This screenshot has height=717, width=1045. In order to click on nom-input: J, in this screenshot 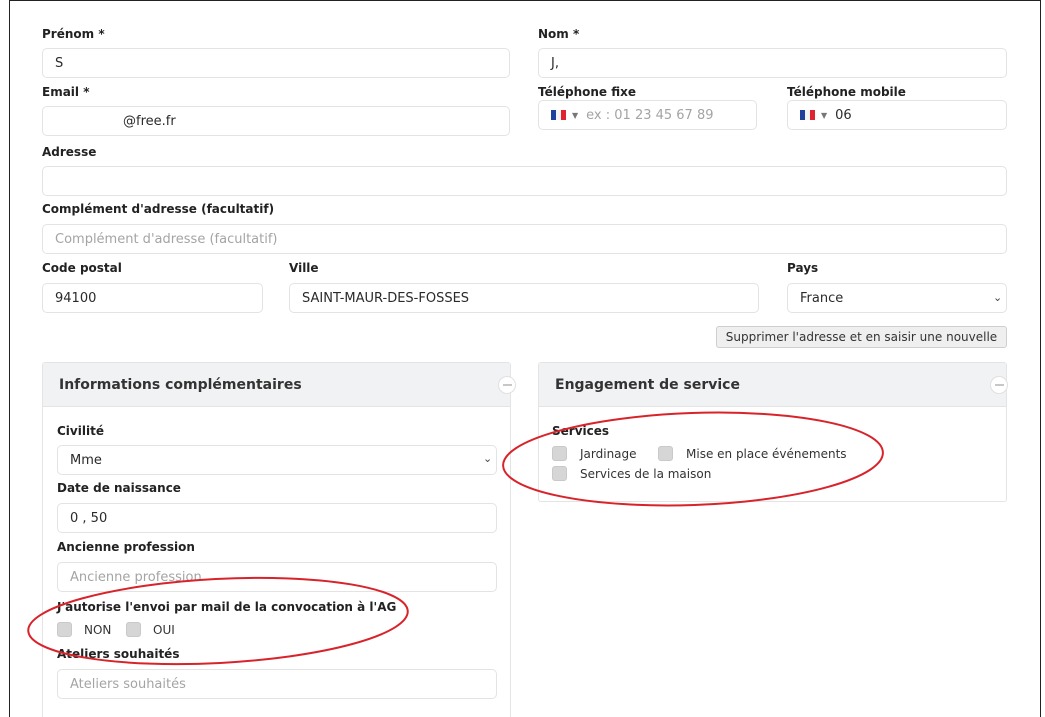, I will do `click(772, 63)`.